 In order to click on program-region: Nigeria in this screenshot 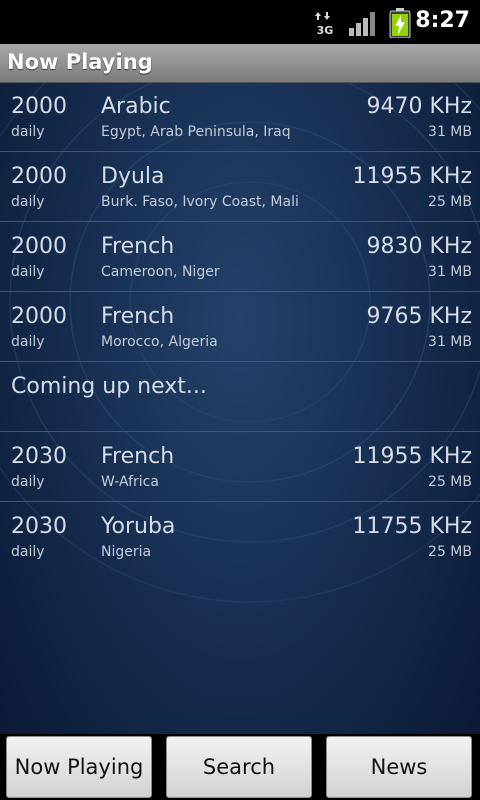, I will do `click(126, 552)`.